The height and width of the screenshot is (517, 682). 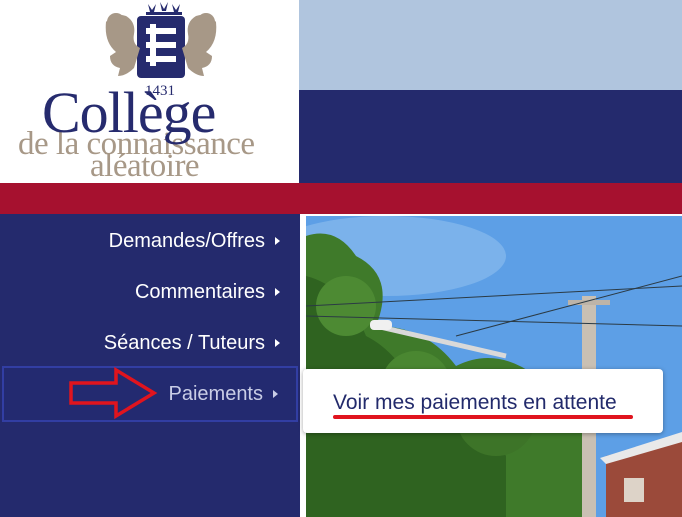 I want to click on voir-paiements-en-attente-link: Voir mes paiements en attente, so click(x=475, y=403).